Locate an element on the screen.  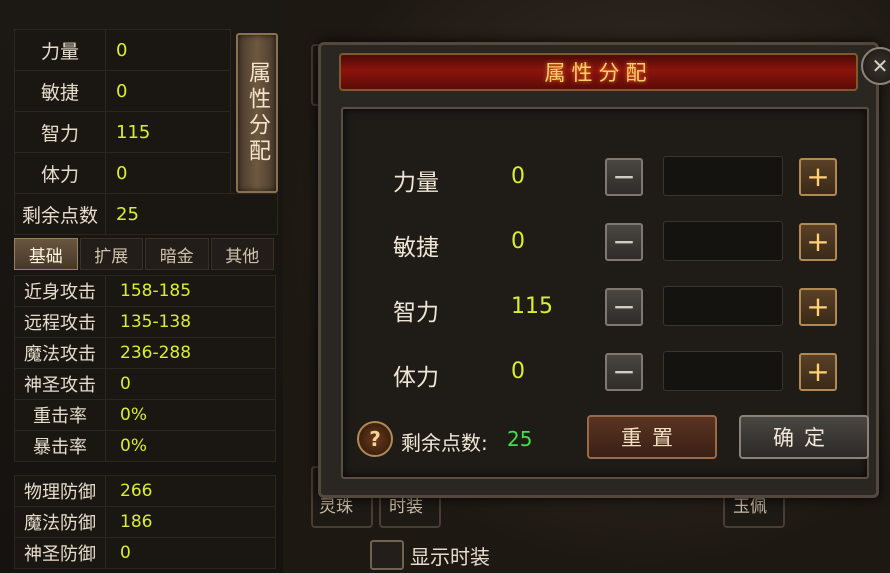
attribute-label: 智力 is located at coordinates (60, 132).